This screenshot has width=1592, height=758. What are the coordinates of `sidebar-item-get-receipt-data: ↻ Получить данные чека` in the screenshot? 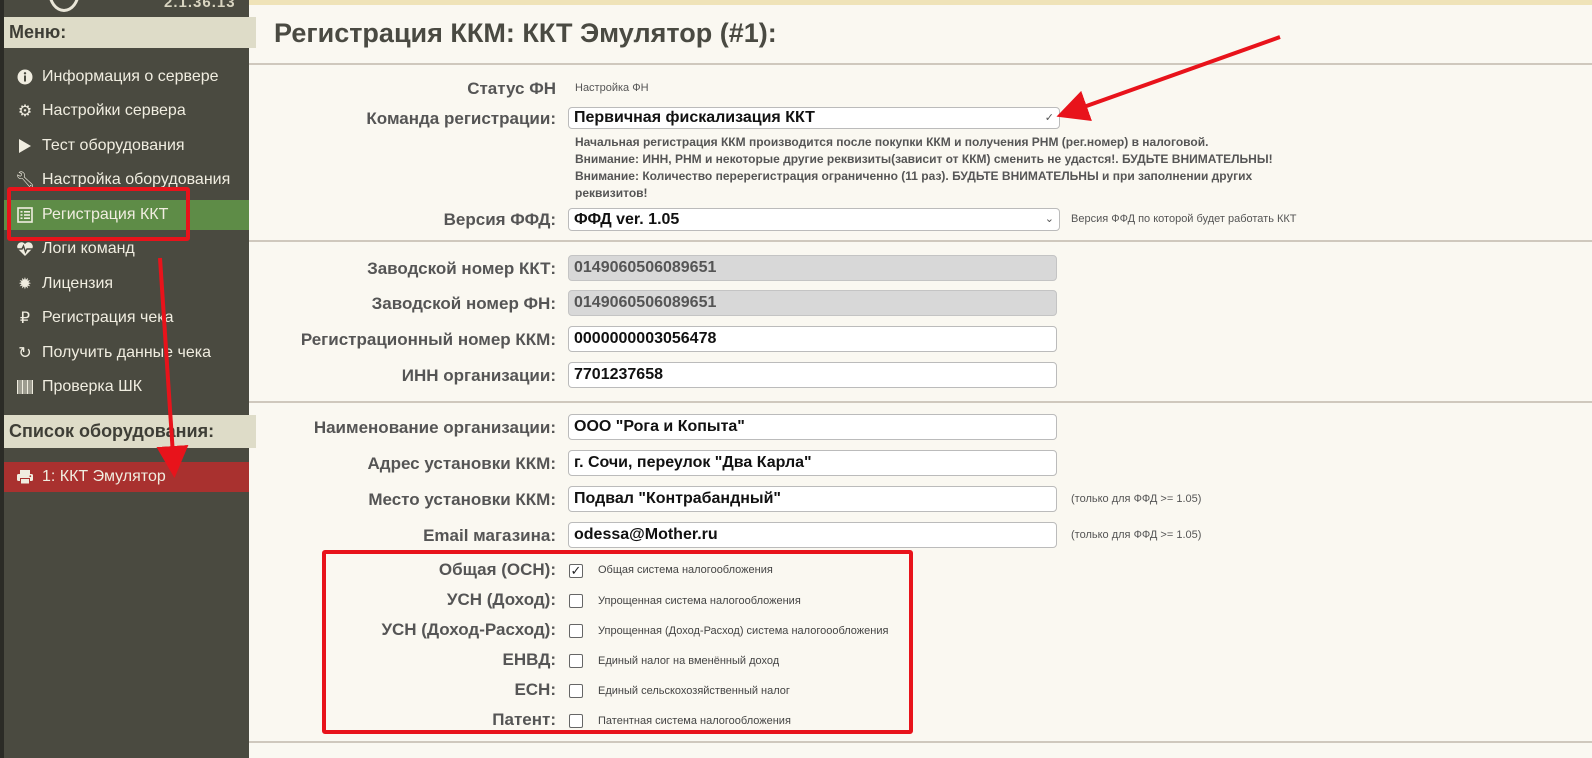 It's located at (126, 353).